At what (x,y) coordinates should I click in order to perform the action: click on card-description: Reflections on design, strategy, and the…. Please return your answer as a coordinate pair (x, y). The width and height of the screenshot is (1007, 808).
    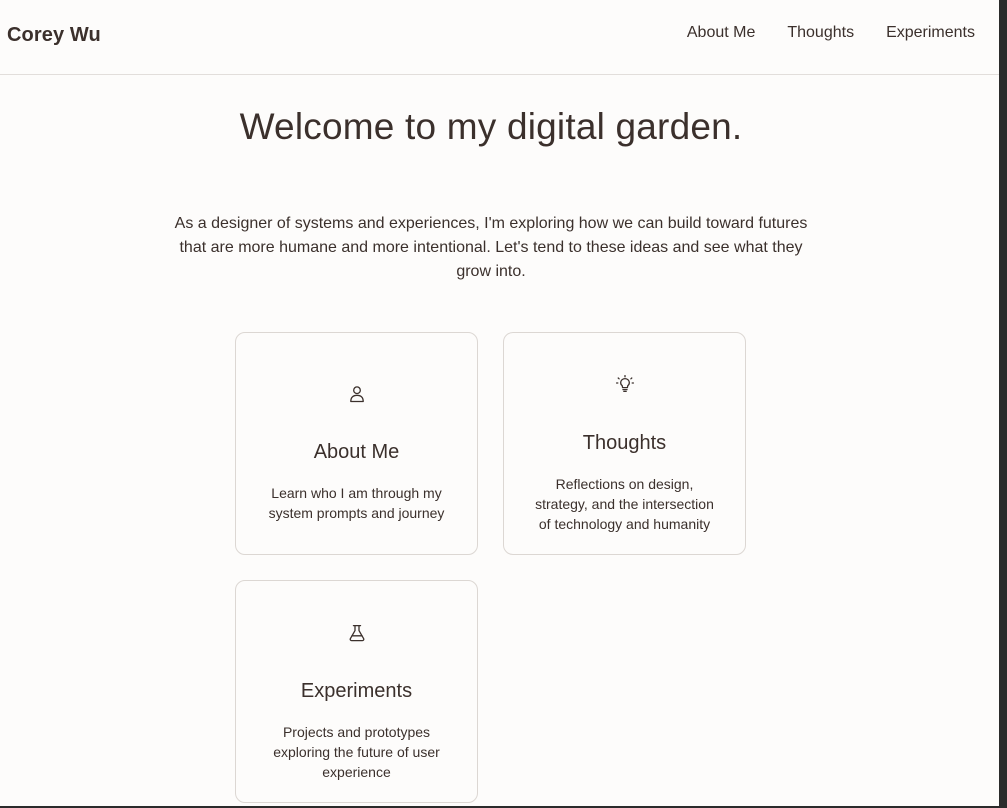
    Looking at the image, I should click on (624, 504).